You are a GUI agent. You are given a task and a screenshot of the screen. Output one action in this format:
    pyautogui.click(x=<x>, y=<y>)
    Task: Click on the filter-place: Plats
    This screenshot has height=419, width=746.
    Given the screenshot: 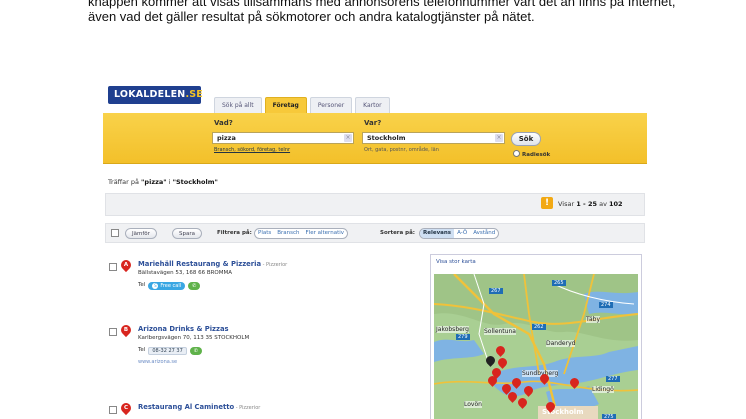 What is the action you would take?
    pyautogui.click(x=264, y=233)
    